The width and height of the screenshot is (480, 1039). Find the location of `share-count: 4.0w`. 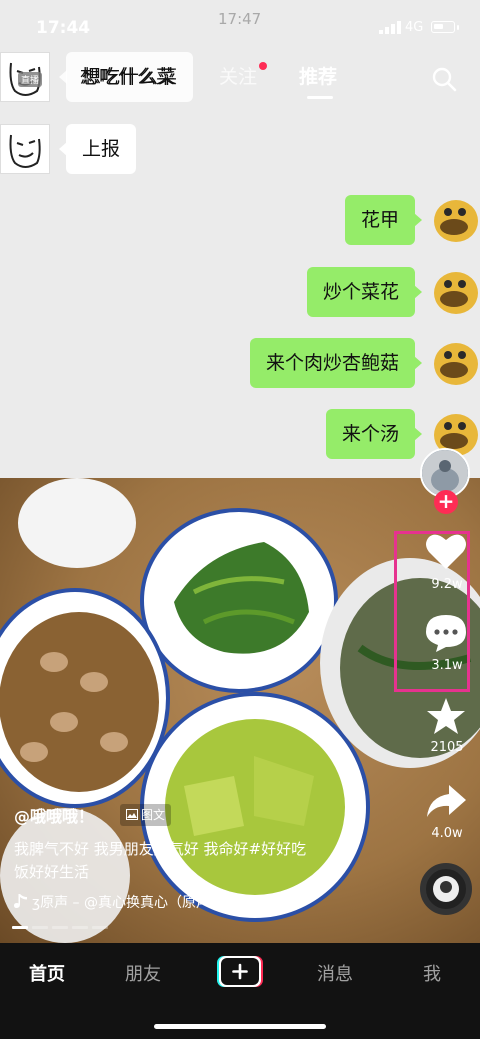

share-count: 4.0w is located at coordinates (447, 833).